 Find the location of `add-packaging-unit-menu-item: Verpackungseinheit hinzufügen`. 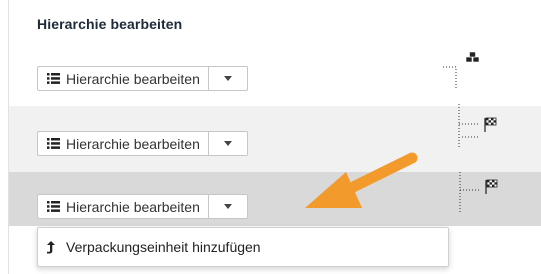

add-packaging-unit-menu-item: Verpackungseinheit hinzufügen is located at coordinates (243, 247).